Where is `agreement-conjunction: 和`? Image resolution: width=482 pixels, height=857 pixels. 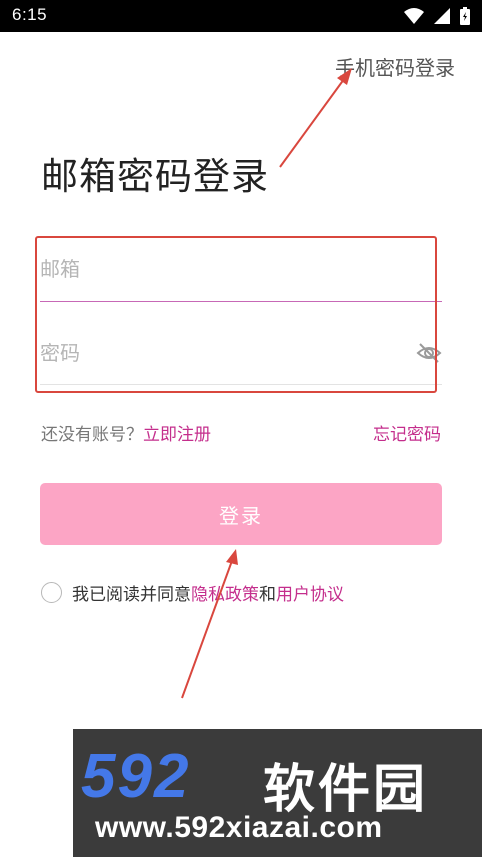
agreement-conjunction: 和 is located at coordinates (267, 594).